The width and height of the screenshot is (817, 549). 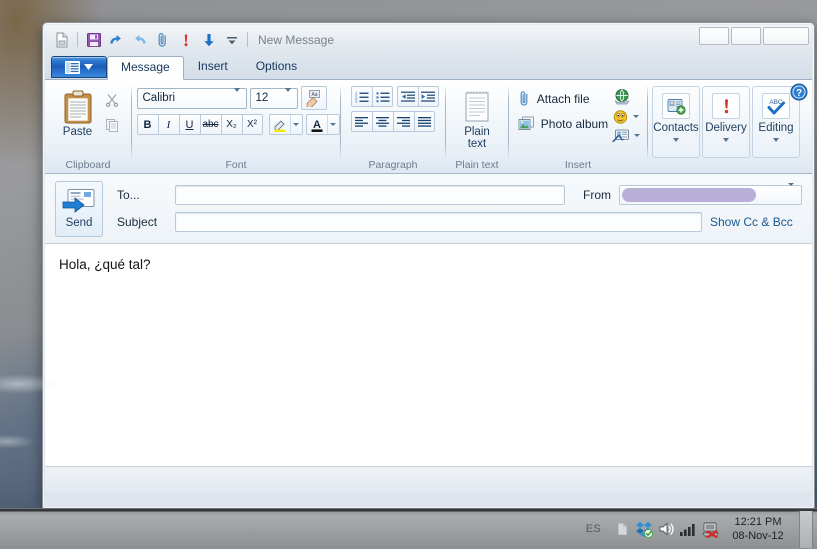 What do you see at coordinates (78, 112) in the screenshot?
I see `paste-button: Paste` at bounding box center [78, 112].